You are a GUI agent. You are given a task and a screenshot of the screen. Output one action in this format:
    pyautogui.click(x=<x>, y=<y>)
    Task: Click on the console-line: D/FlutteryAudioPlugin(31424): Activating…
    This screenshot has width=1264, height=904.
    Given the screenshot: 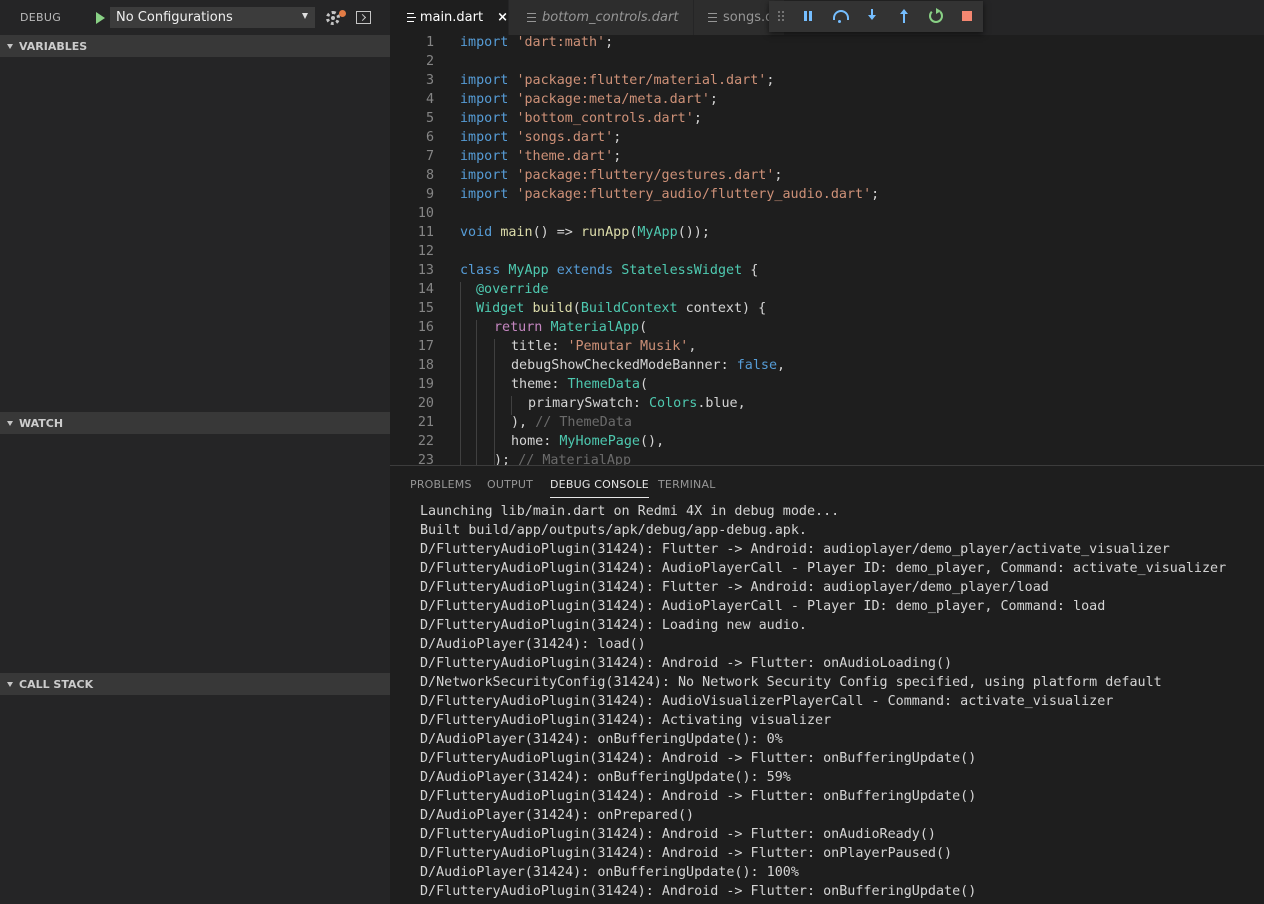 What is the action you would take?
    pyautogui.click(x=626, y=720)
    